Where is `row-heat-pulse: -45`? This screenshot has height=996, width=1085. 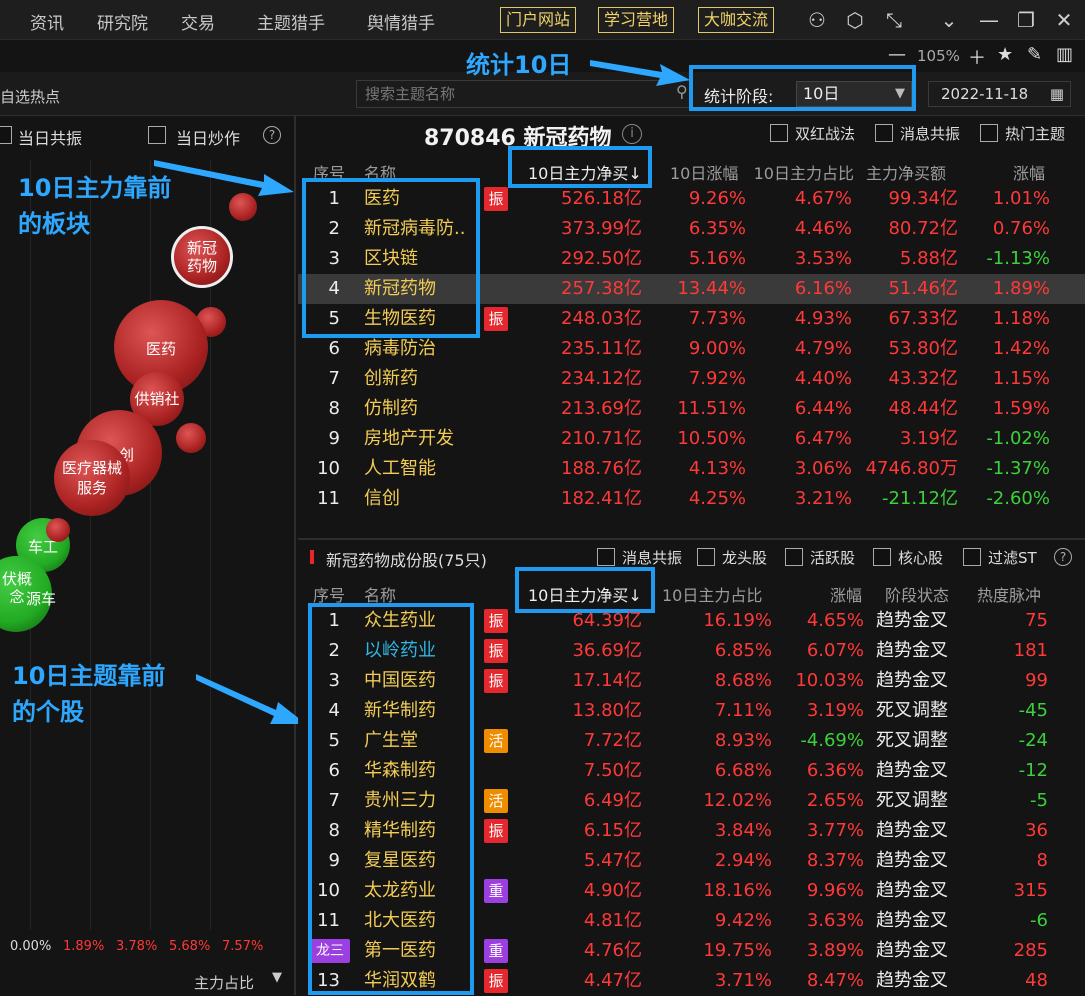
row-heat-pulse: -45 is located at coordinates (1033, 710).